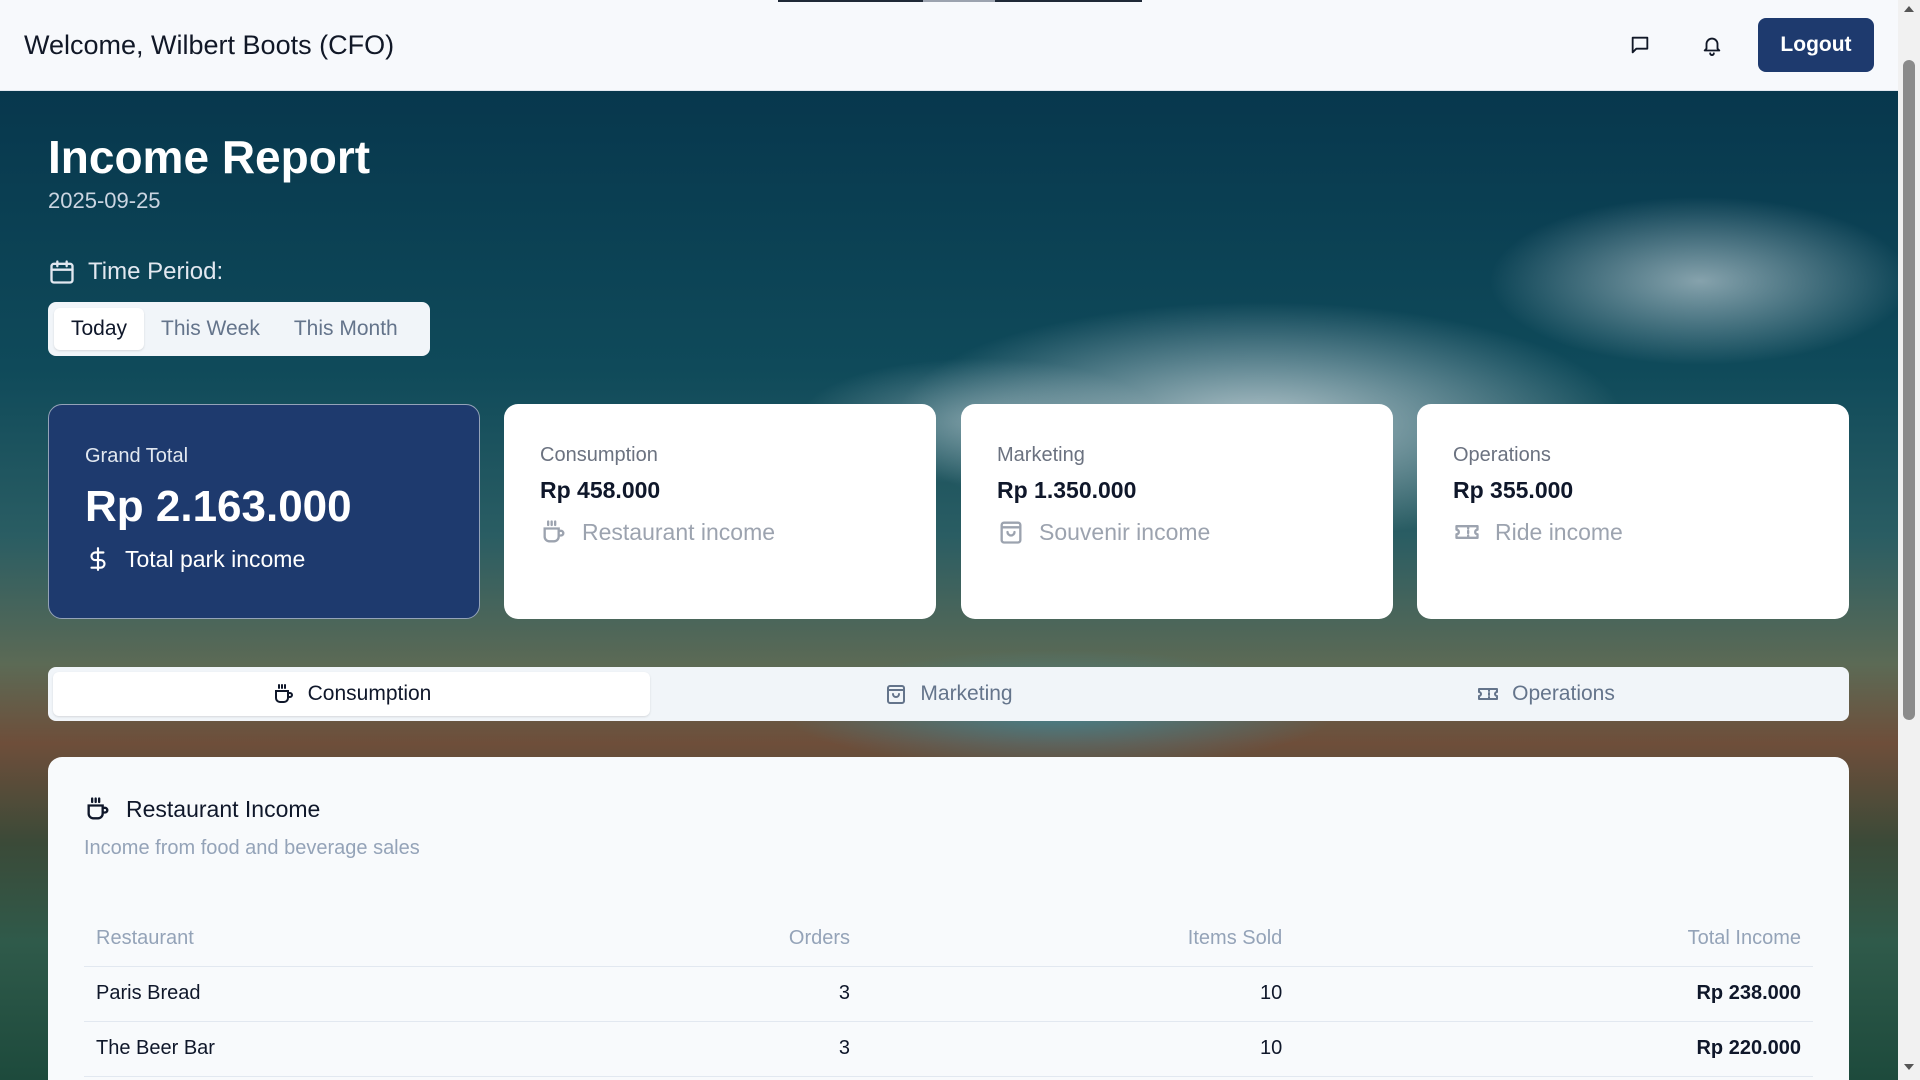  Describe the element at coordinates (369, 693) in the screenshot. I see `tab-label: Consumption` at that location.